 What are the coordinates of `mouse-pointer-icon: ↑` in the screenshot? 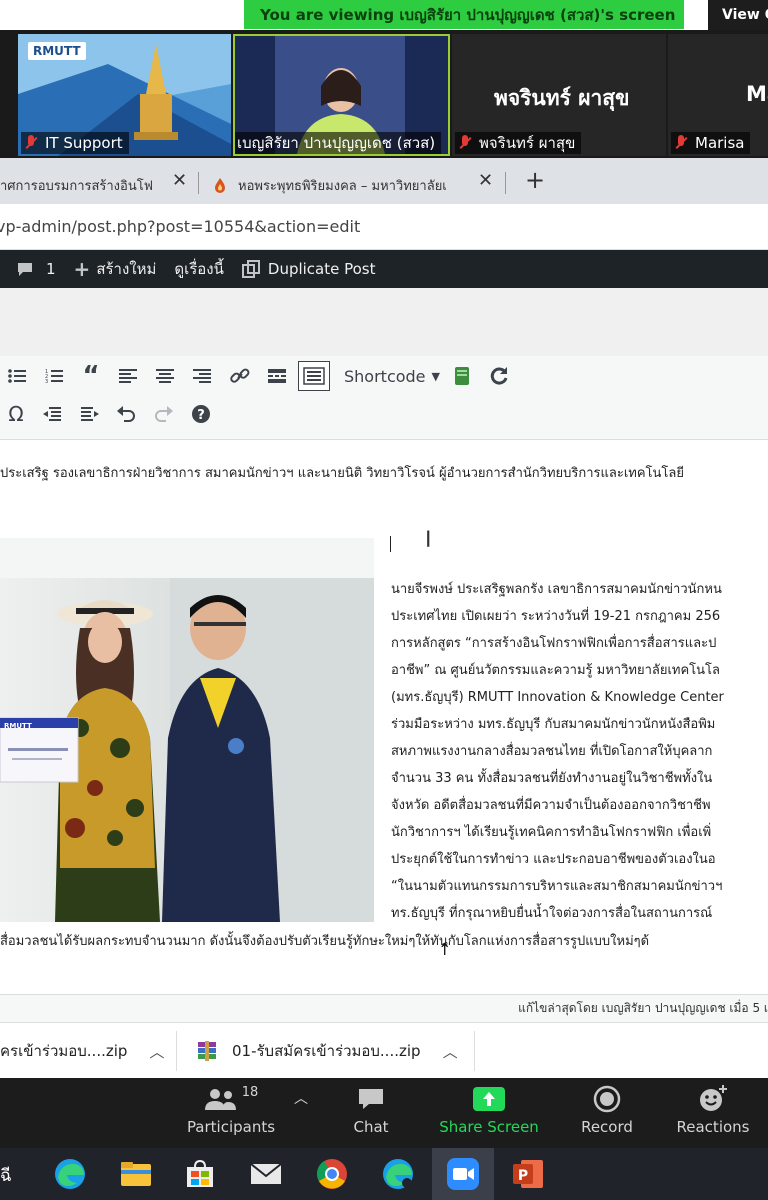 It's located at (445, 949).